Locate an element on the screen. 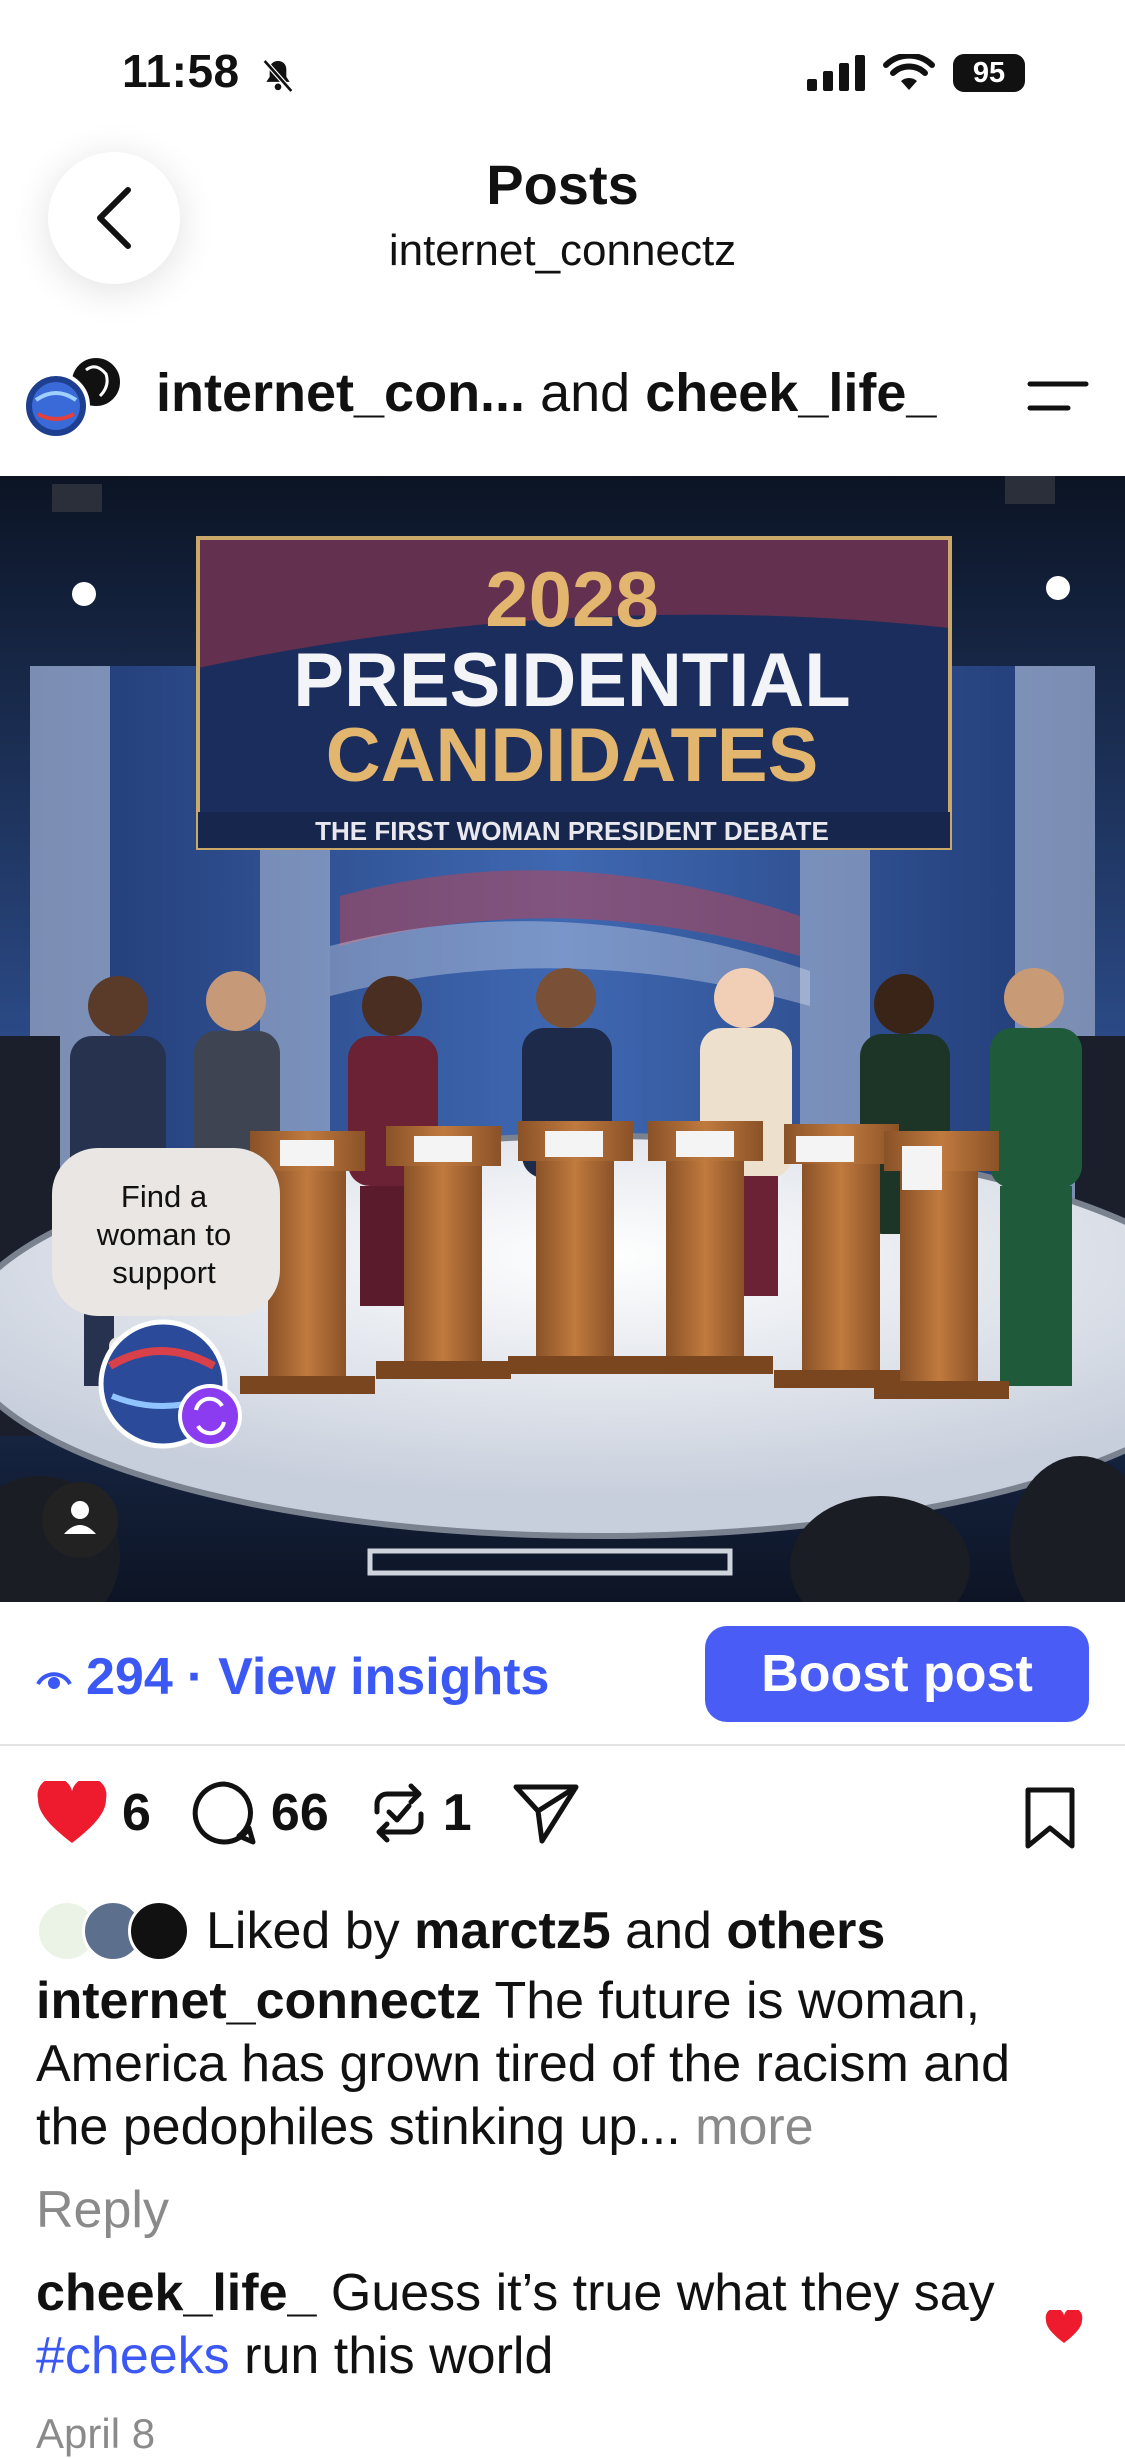  menu-icon is located at coordinates (1058, 396).